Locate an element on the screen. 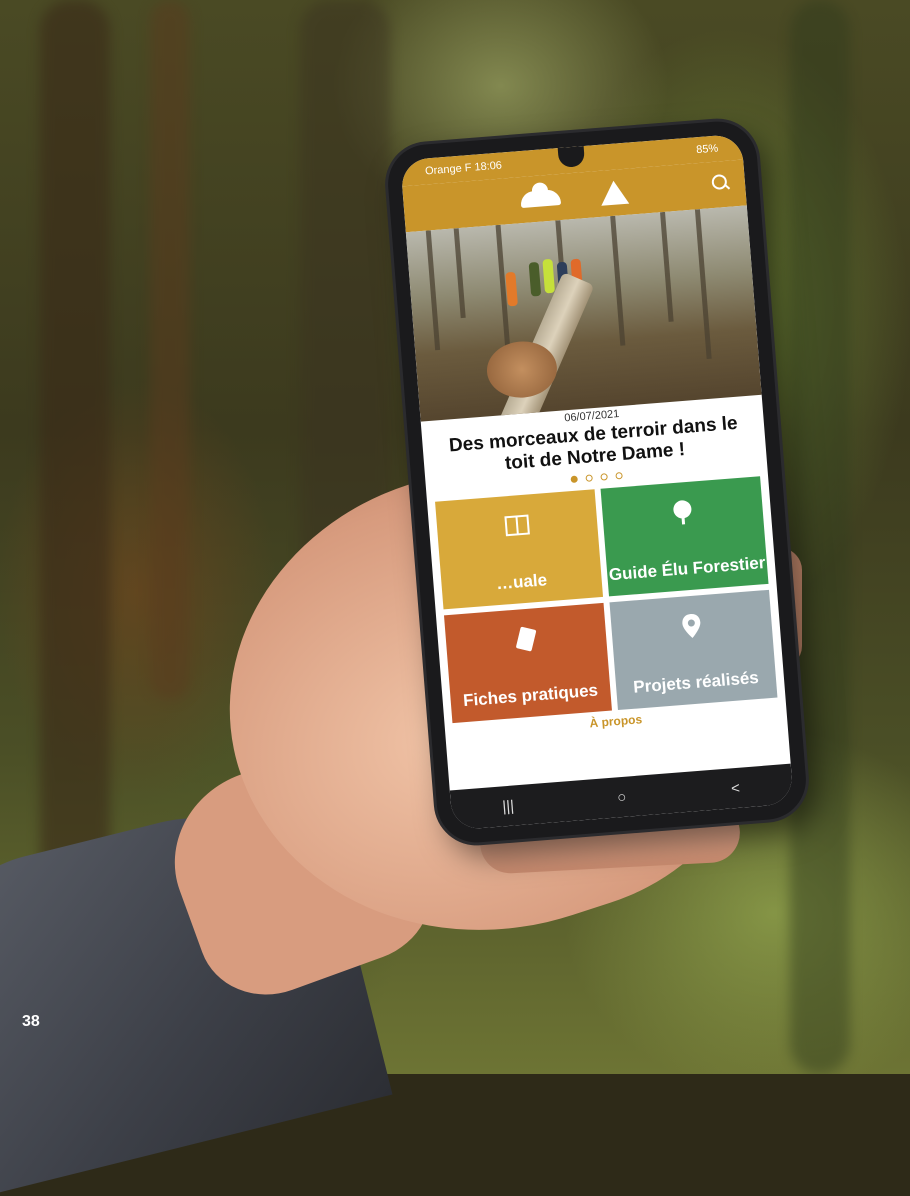  status-left: Orange F 18:06 is located at coordinates (463, 168).